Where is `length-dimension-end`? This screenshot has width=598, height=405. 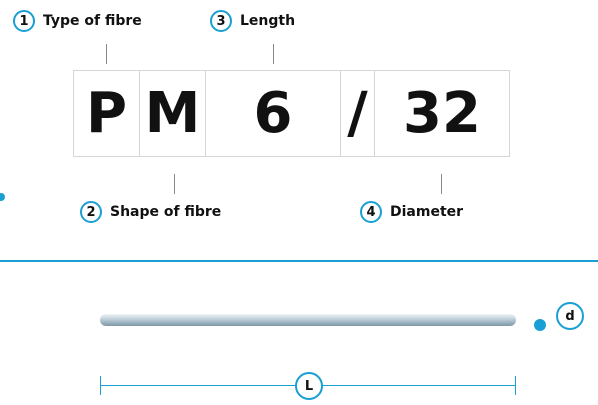 length-dimension-end is located at coordinates (515, 385).